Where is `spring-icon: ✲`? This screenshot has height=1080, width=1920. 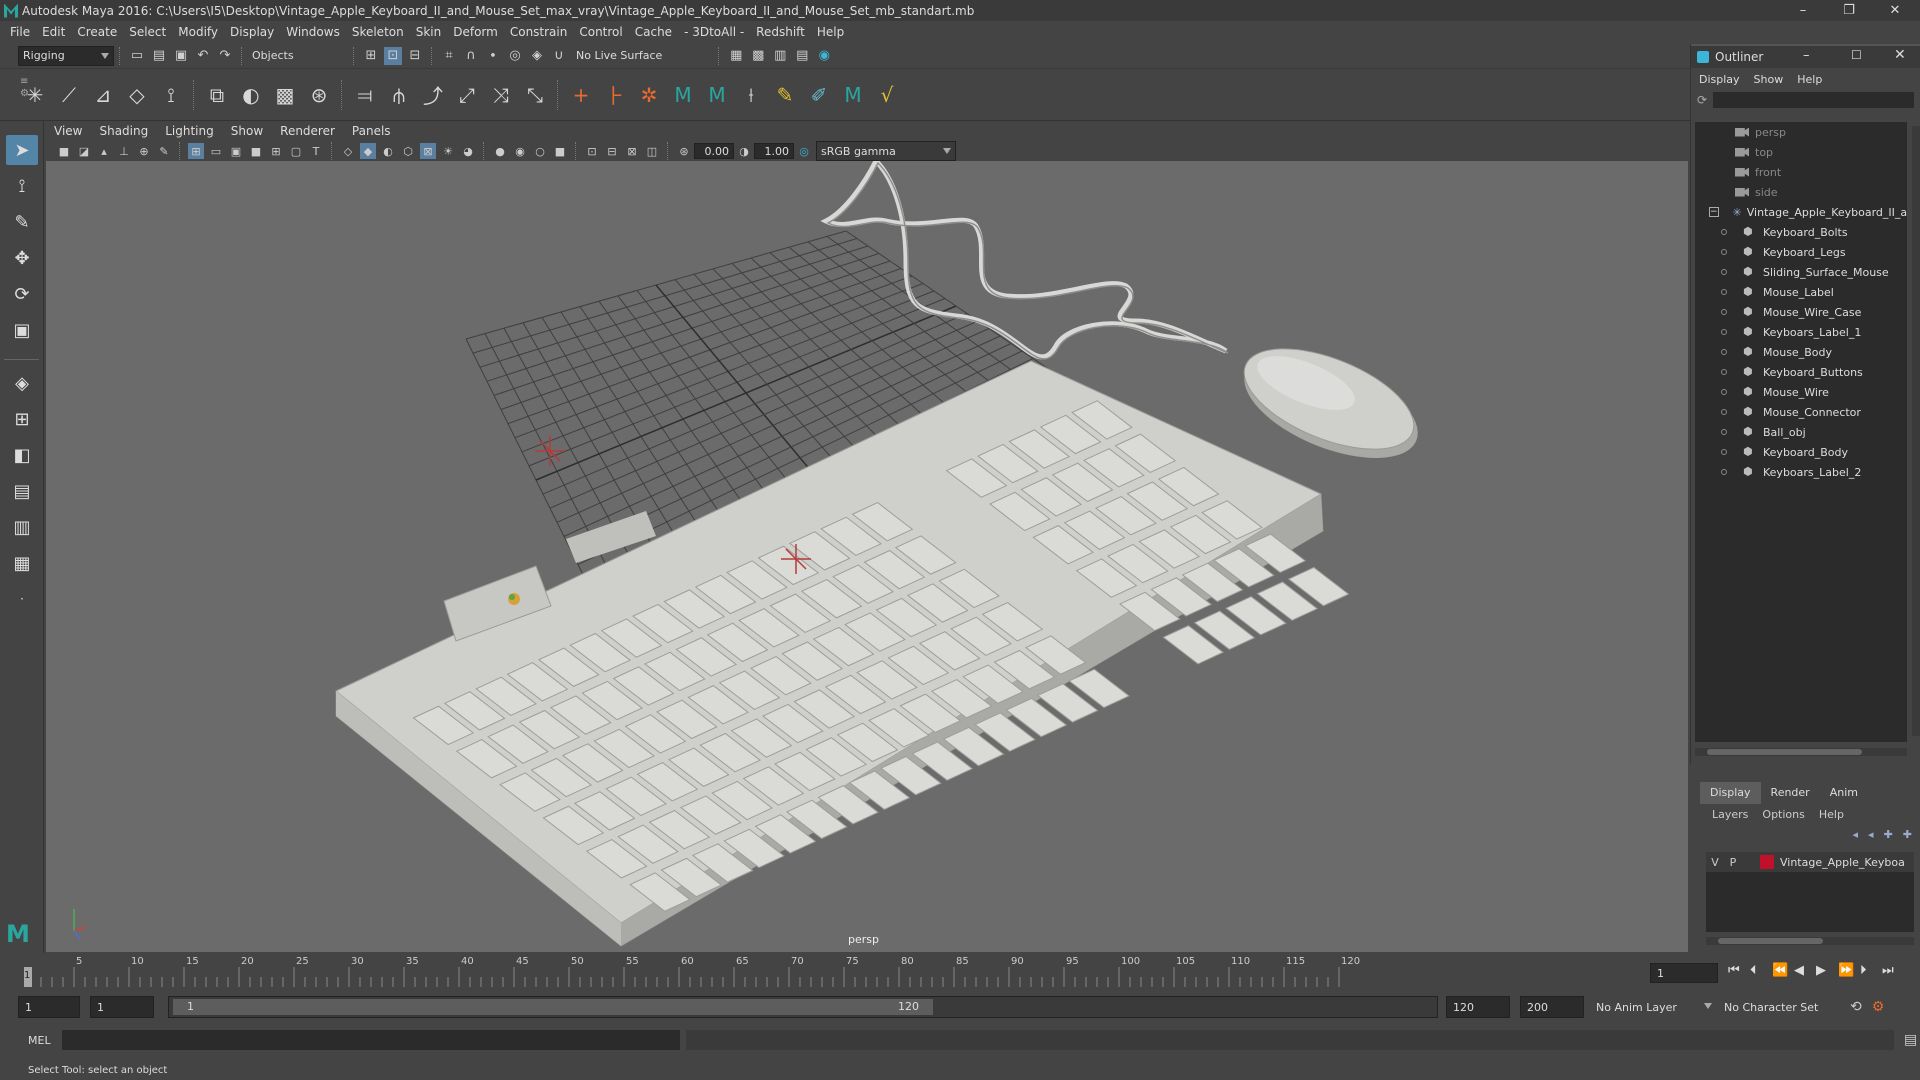 spring-icon: ✲ is located at coordinates (649, 95).